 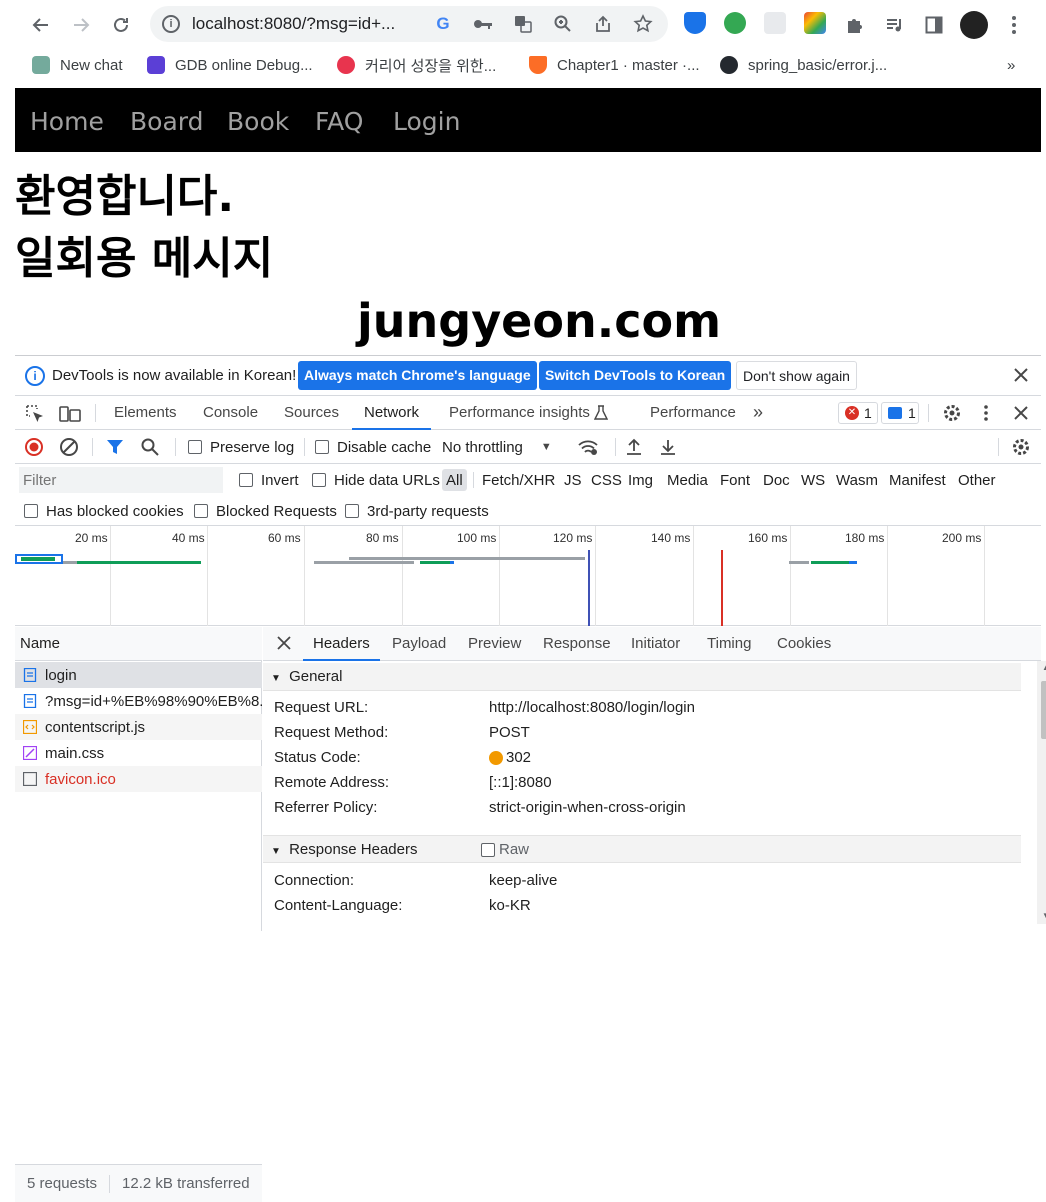 I want to click on share-icon, so click(x=603, y=24).